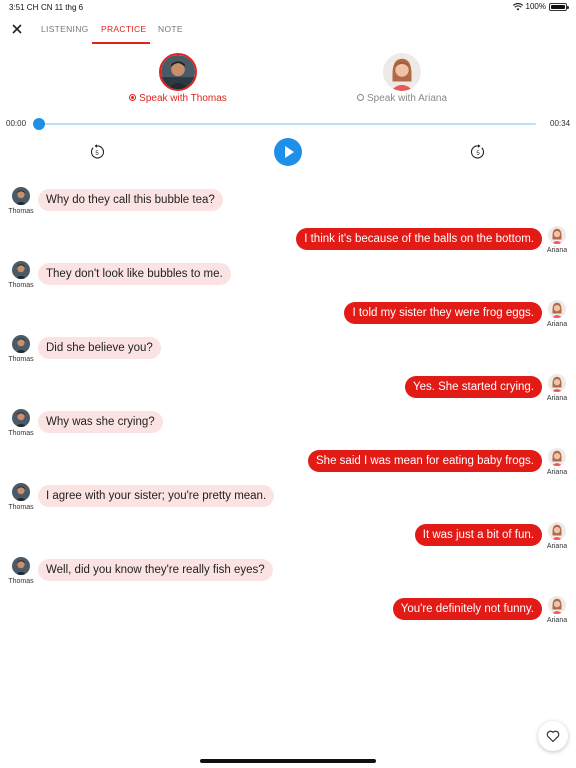 Image resolution: width=576 pixels, height=768 pixels. Describe the element at coordinates (133, 97) in the screenshot. I see `radio-selected-icon` at that location.